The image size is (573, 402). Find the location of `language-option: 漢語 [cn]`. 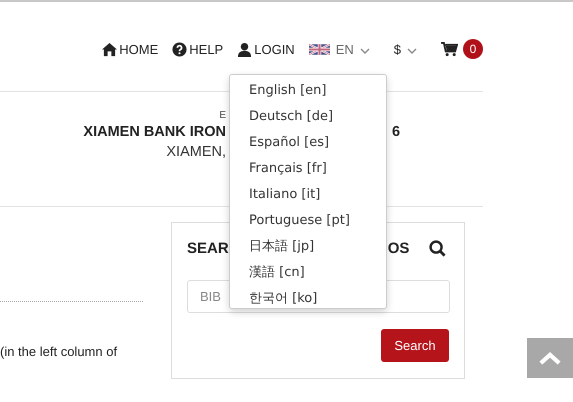

language-option: 漢語 [cn] is located at coordinates (308, 273).